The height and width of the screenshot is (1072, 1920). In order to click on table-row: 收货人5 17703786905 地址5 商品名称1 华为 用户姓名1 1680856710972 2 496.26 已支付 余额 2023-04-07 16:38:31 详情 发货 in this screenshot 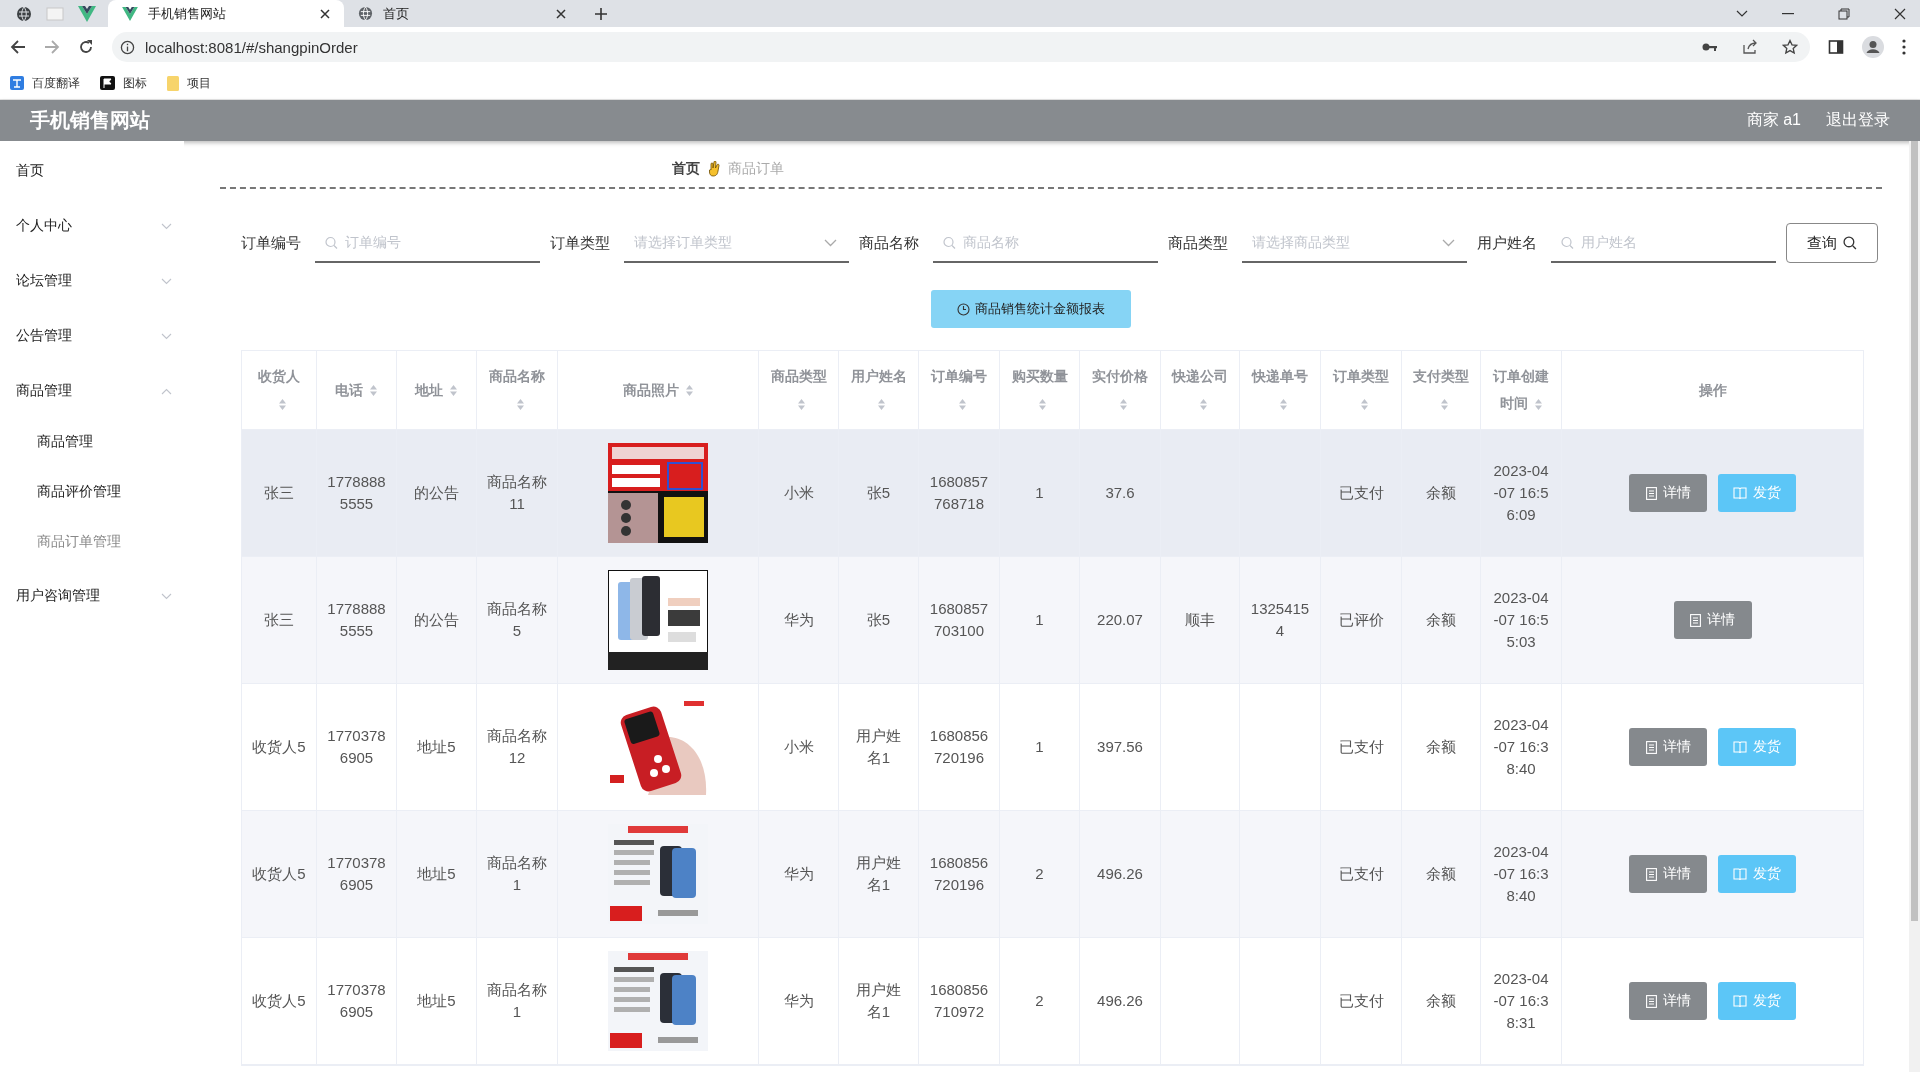, I will do `click(1052, 1001)`.